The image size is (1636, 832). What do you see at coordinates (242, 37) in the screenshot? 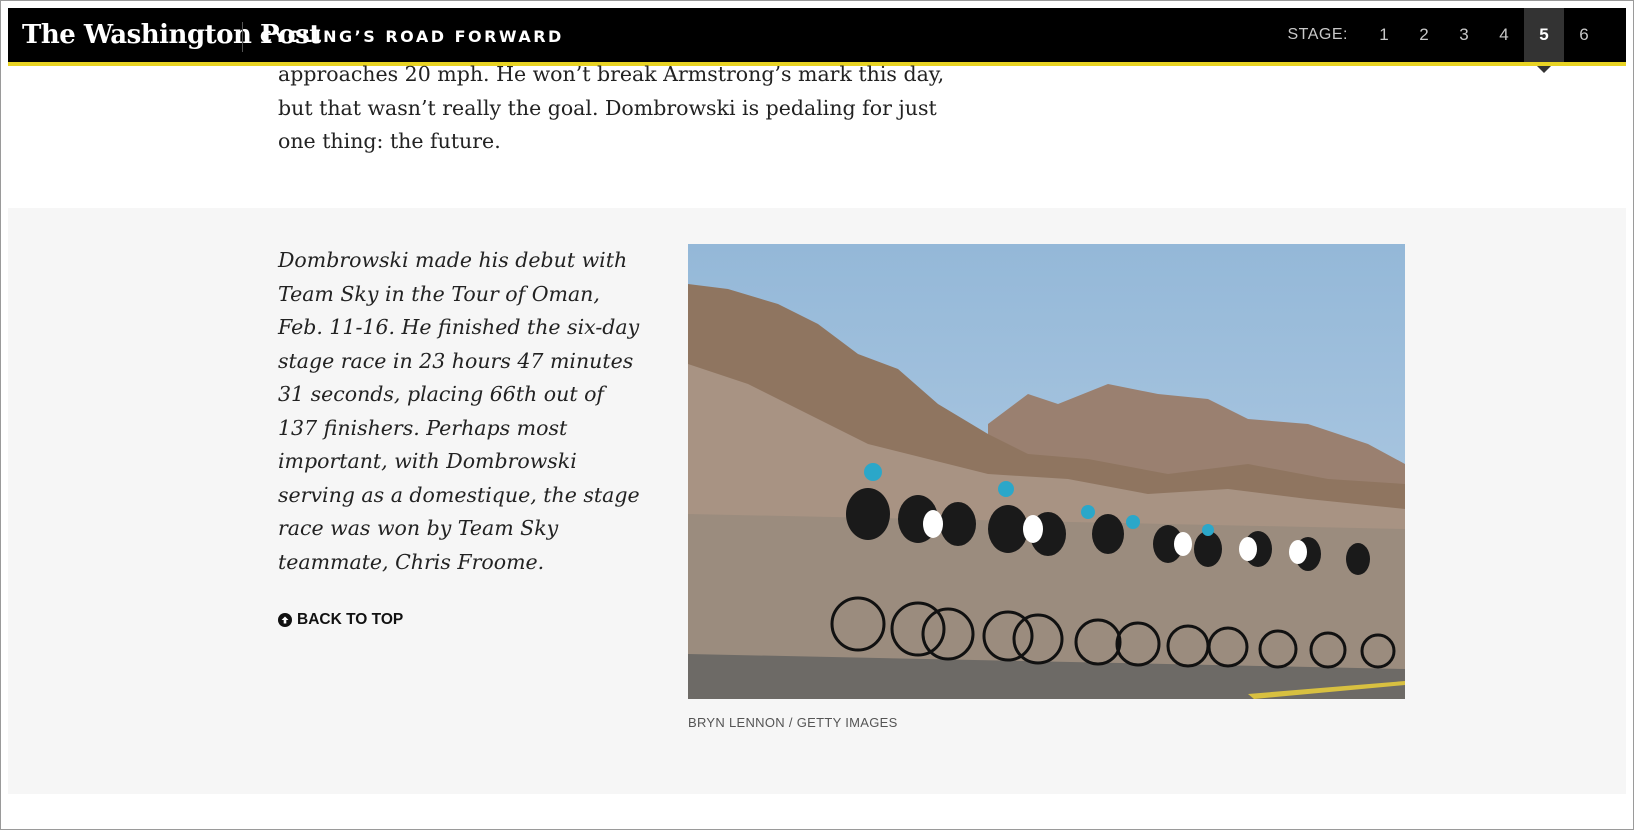
I see `header-divider` at bounding box center [242, 37].